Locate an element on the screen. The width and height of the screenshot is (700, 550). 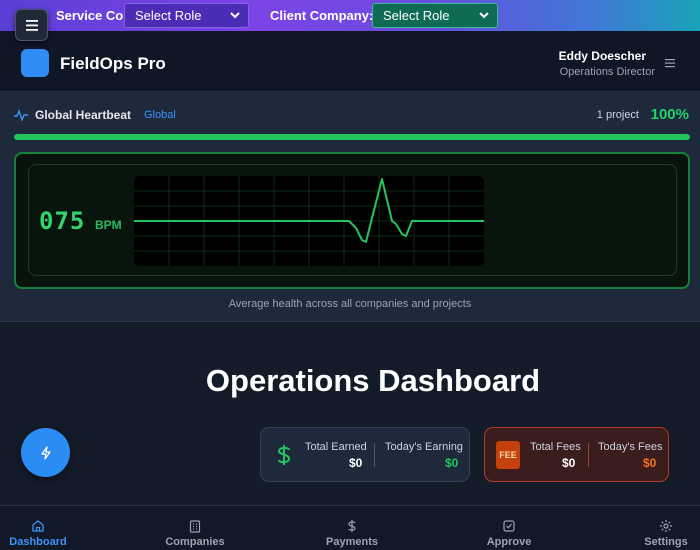
nav-settings: Settings is located at coordinates (660, 528).